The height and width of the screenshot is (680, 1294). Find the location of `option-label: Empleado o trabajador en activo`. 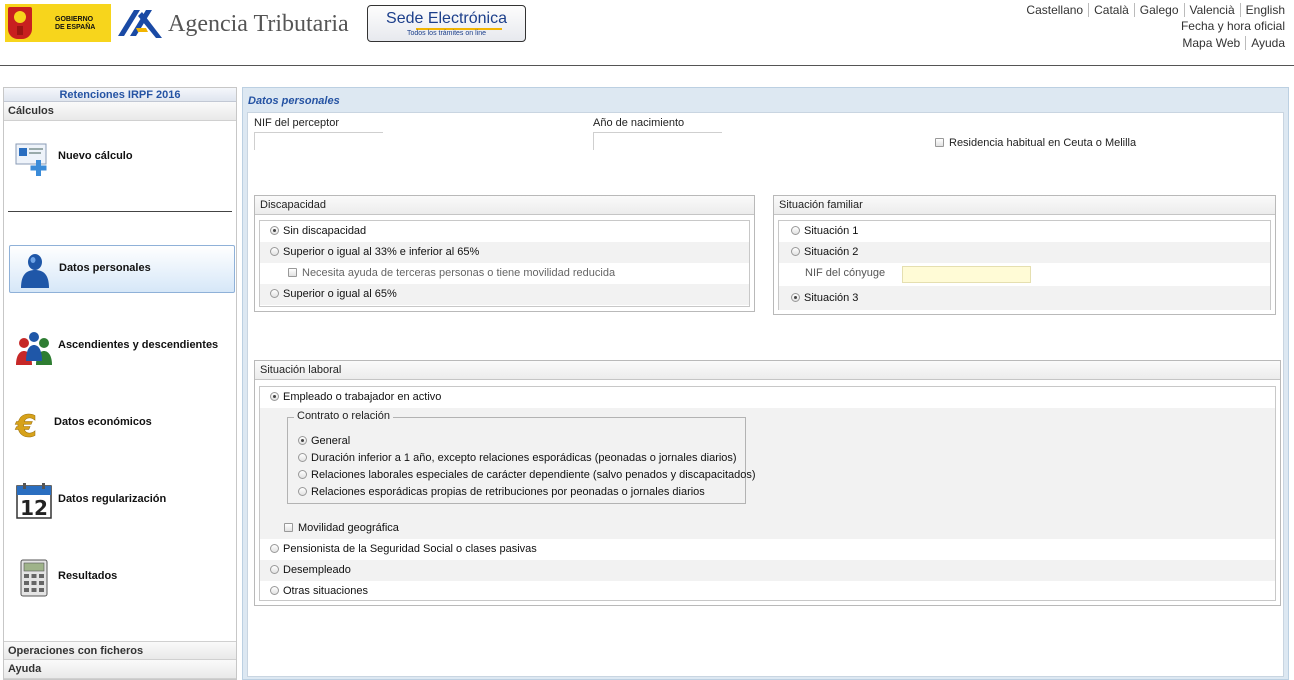

option-label: Empleado o trabajador en activo is located at coordinates (362, 397).